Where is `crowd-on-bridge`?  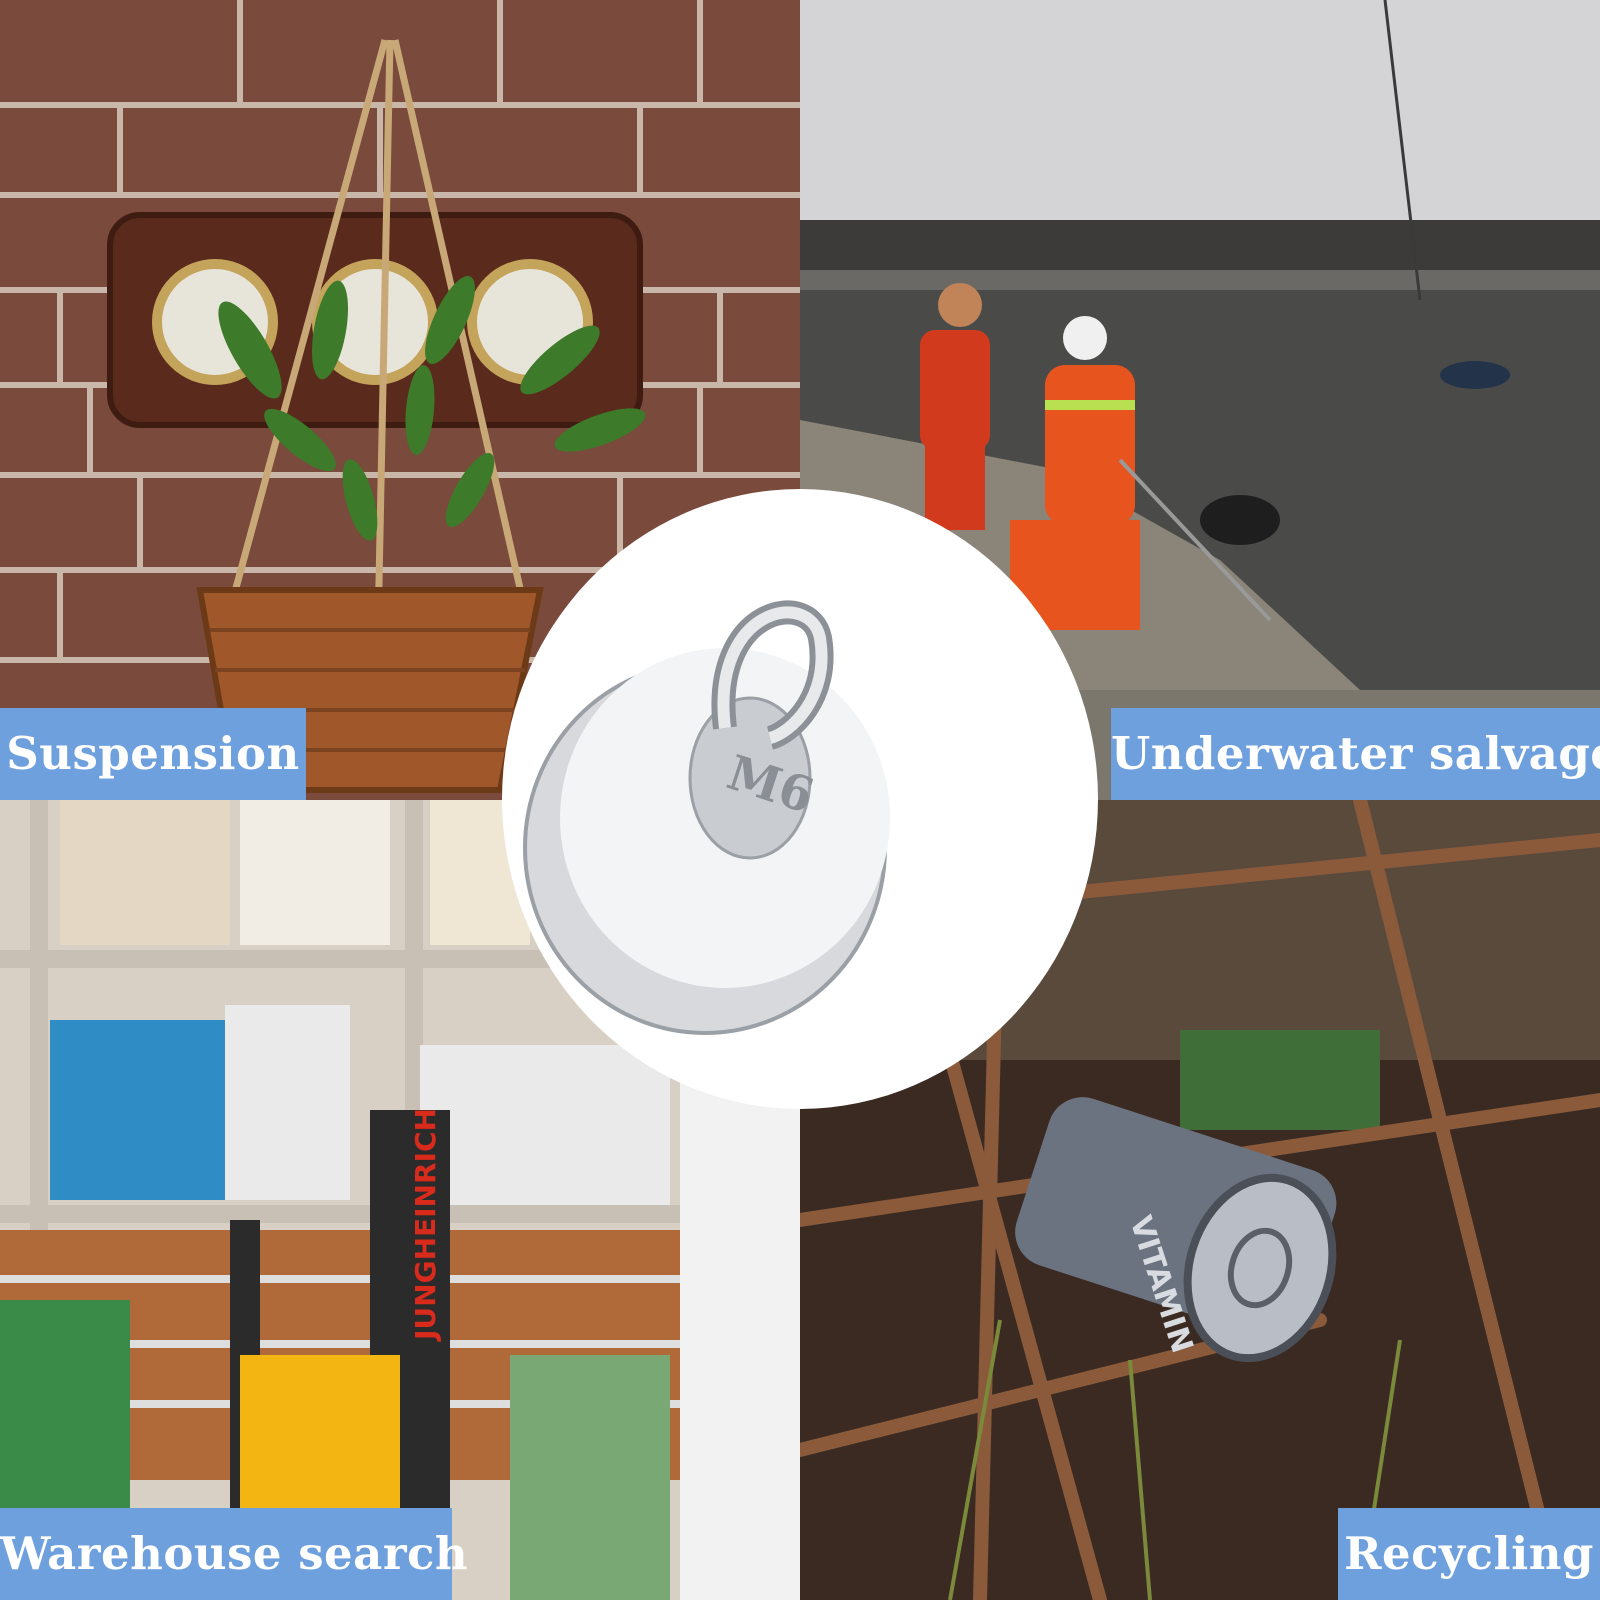 crowd-on-bridge is located at coordinates (1200, 245).